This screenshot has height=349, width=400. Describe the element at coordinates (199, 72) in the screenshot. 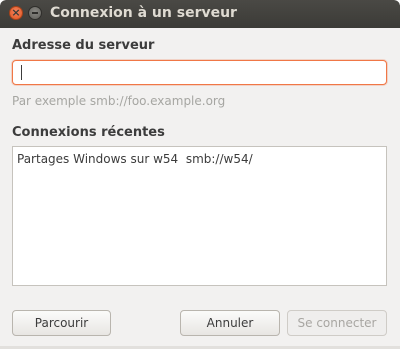

I see `server-address-input` at that location.